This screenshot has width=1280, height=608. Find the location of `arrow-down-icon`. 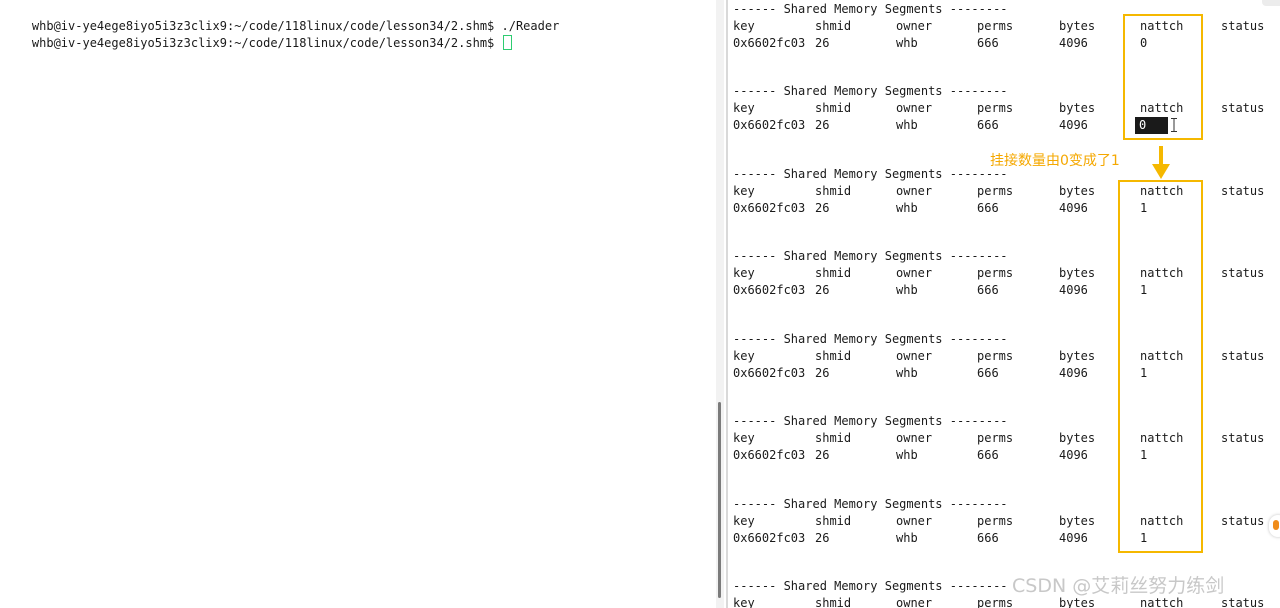

arrow-down-icon is located at coordinates (1161, 163).